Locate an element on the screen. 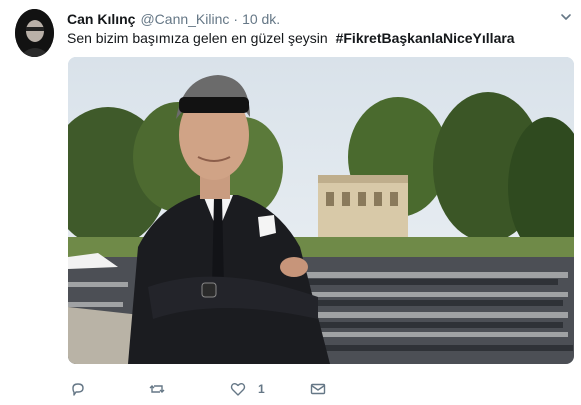  avatar is located at coordinates (34, 33).